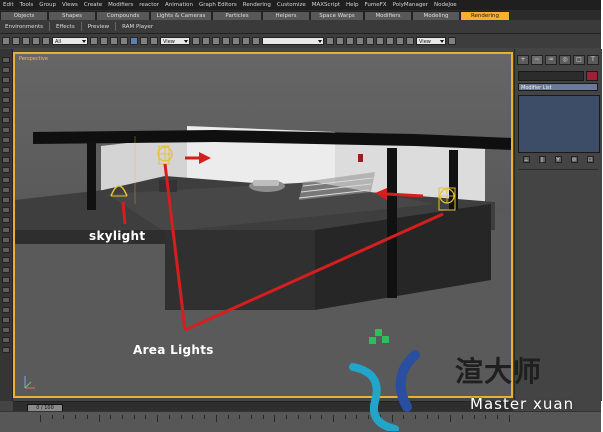 The image size is (603, 432). Describe the element at coordinates (94, 41) in the screenshot. I see `select-object-icon` at that location.